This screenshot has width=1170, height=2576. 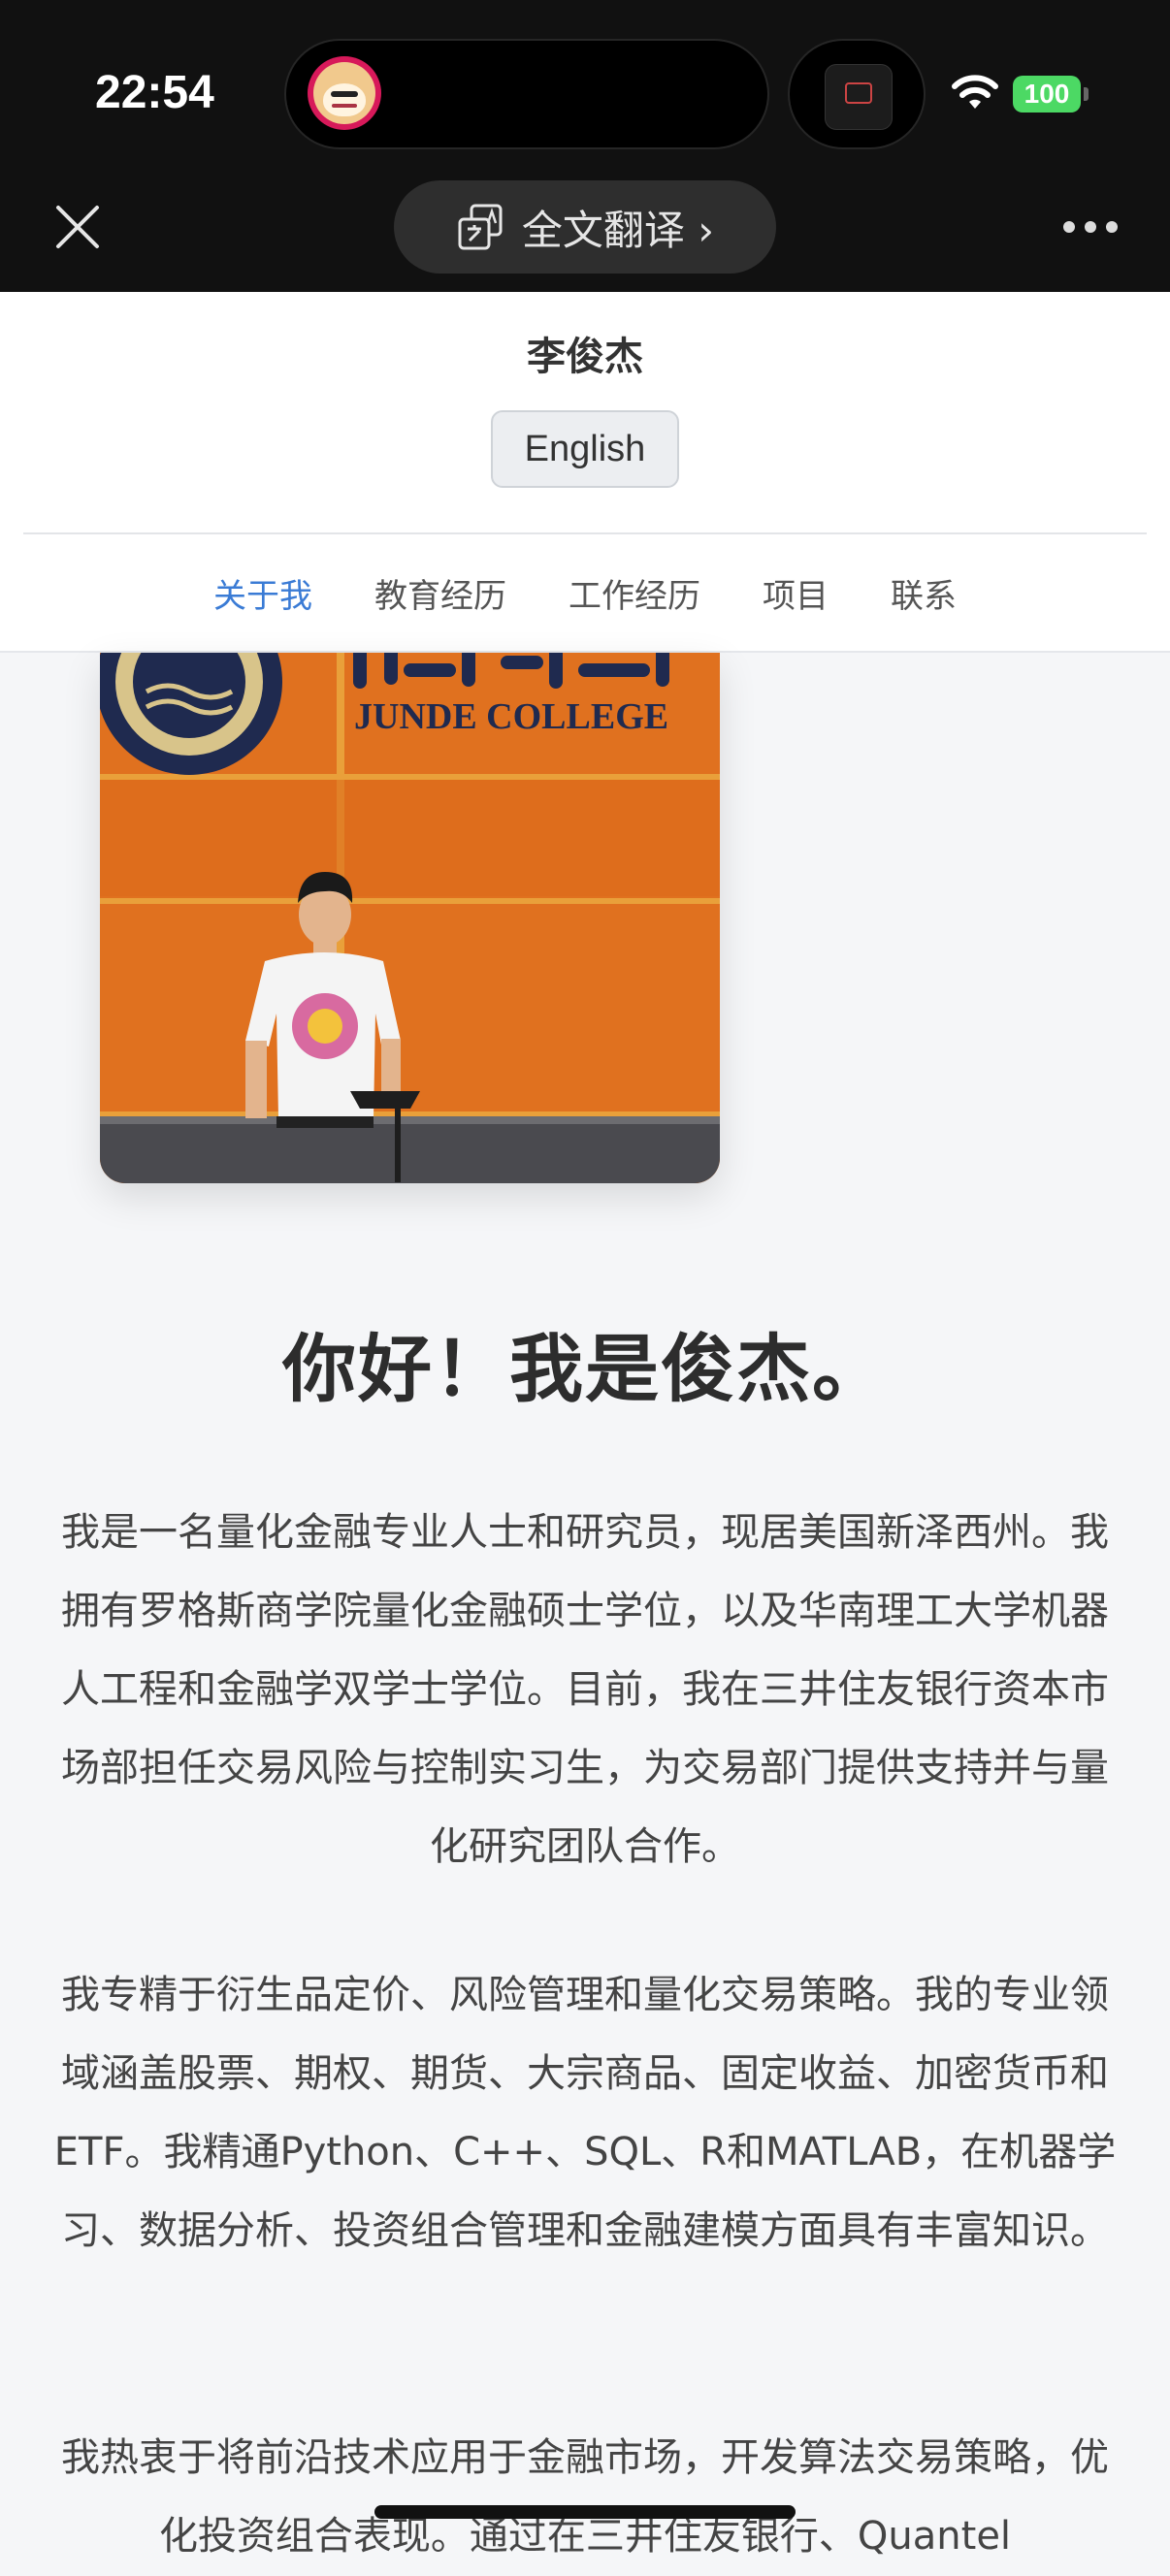 I want to click on about-greeting: 你好！我是俊杰。, so click(x=585, y=1369).